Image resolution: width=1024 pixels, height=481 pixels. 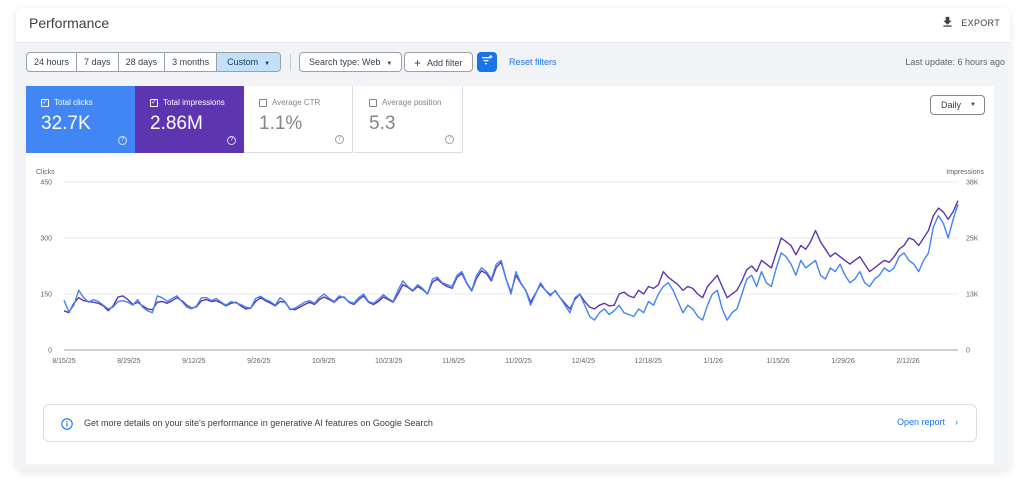 I want to click on date-range-custom: Custom ▼, so click(x=249, y=62).